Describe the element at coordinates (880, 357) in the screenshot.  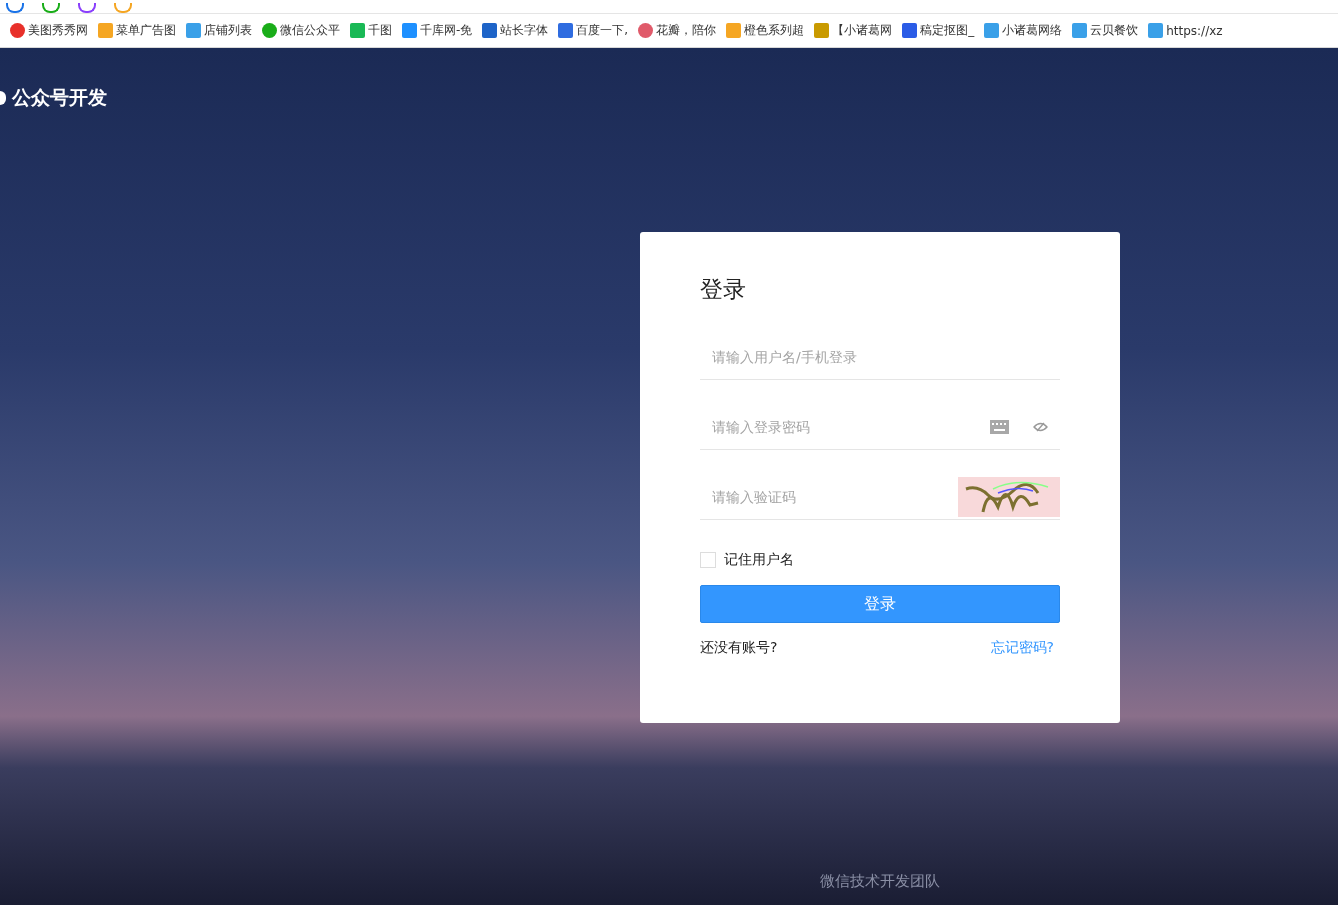
I see `username-input: 请输入用户名/手机登录` at that location.